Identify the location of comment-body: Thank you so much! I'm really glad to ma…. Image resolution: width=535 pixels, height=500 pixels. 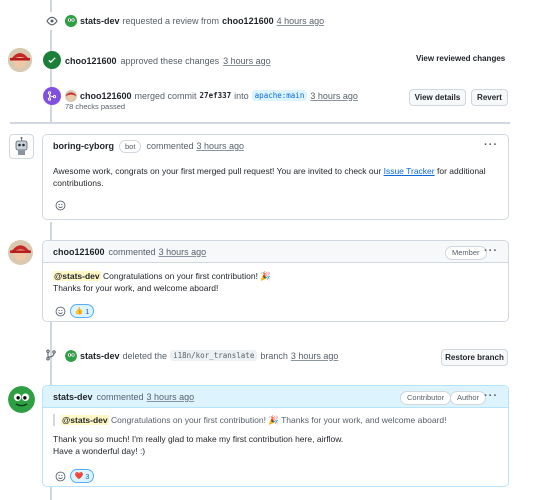
(275, 441).